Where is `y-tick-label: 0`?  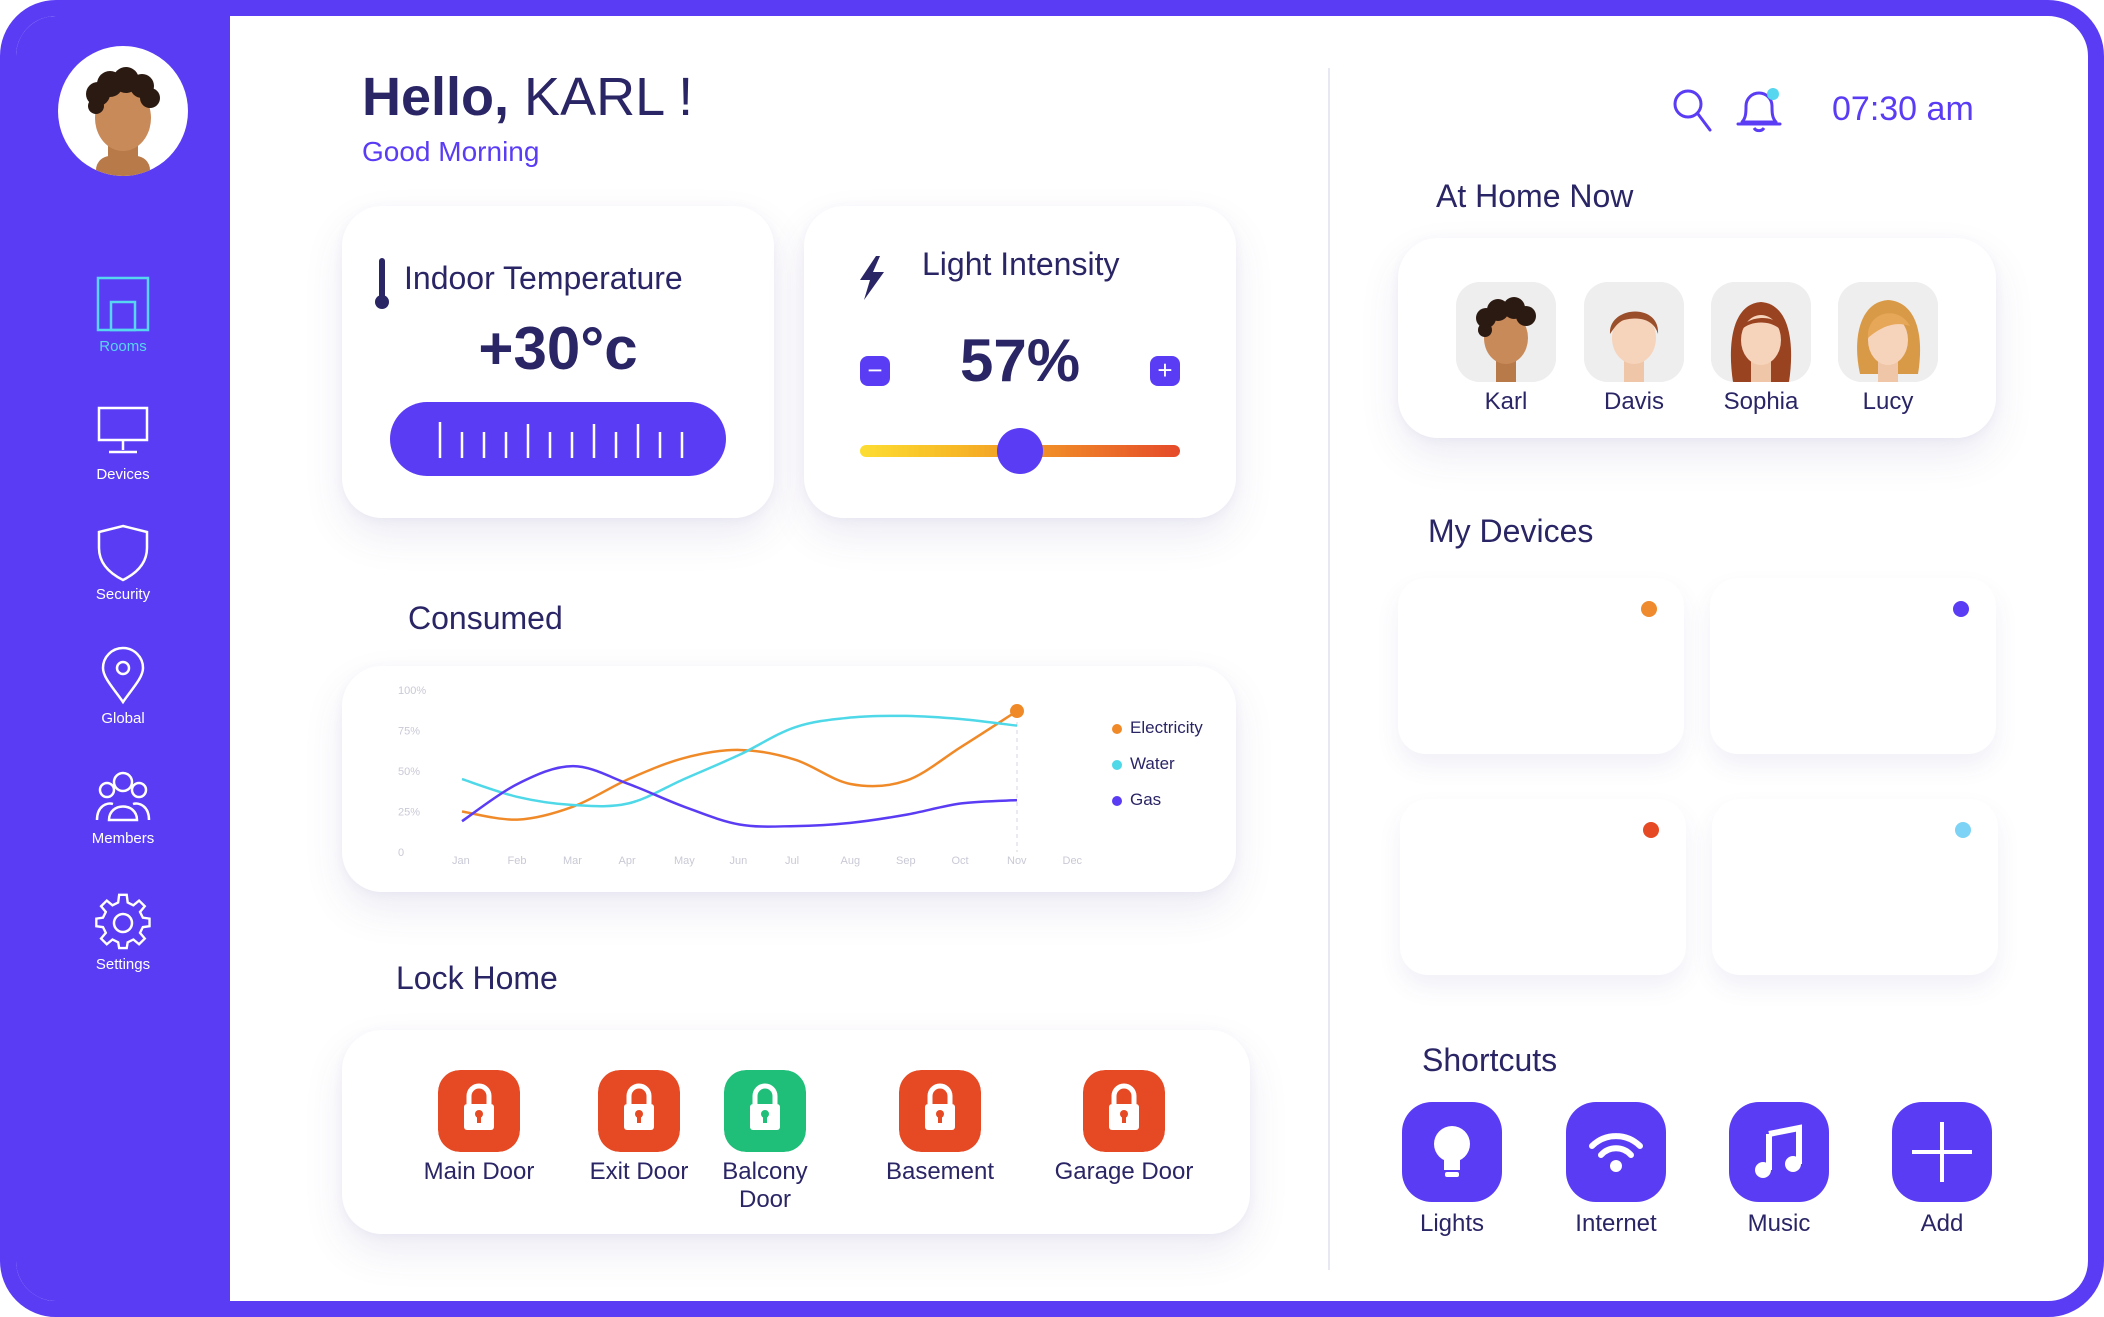
y-tick-label: 0 is located at coordinates (401, 853).